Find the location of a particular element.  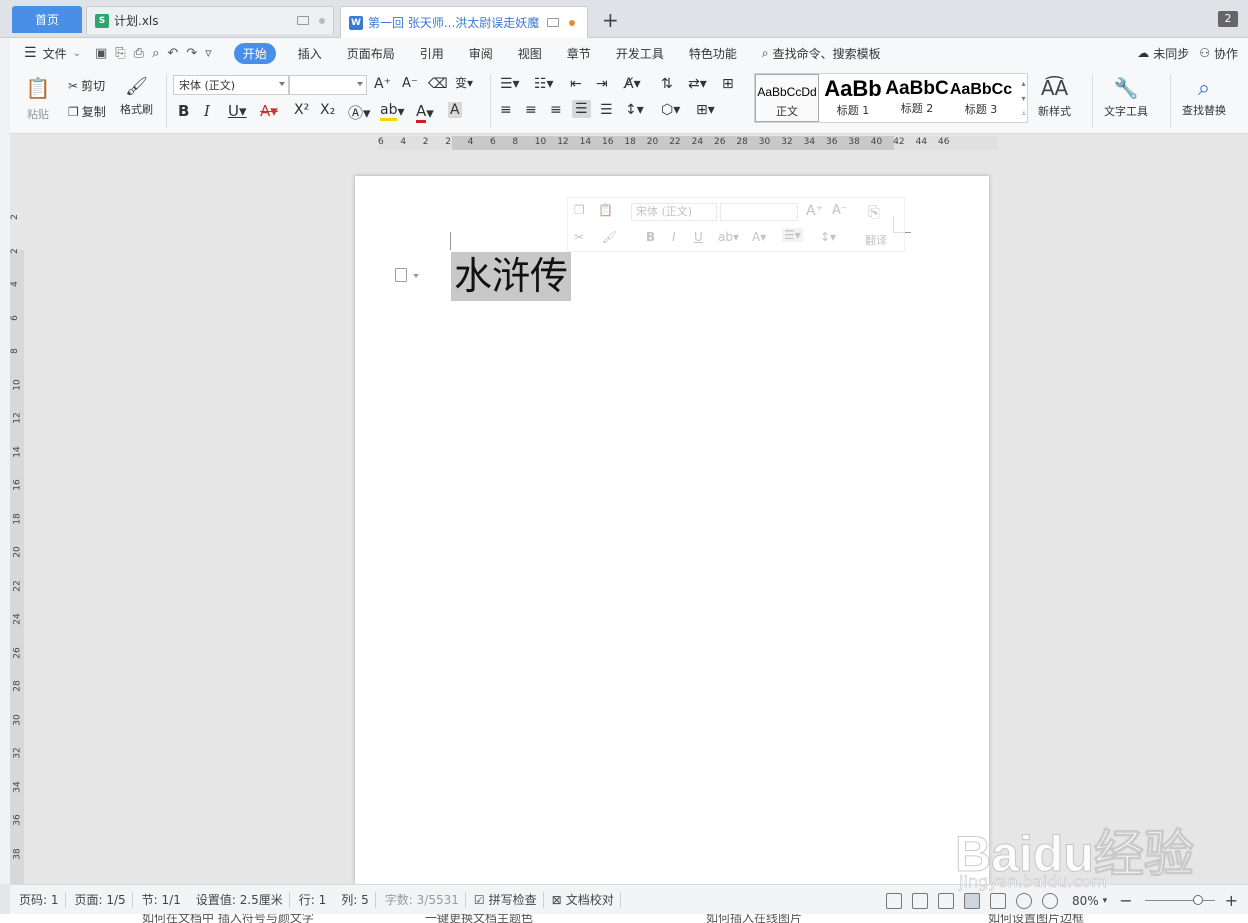

phonetic-guide-button: 变▾ is located at coordinates (464, 82).